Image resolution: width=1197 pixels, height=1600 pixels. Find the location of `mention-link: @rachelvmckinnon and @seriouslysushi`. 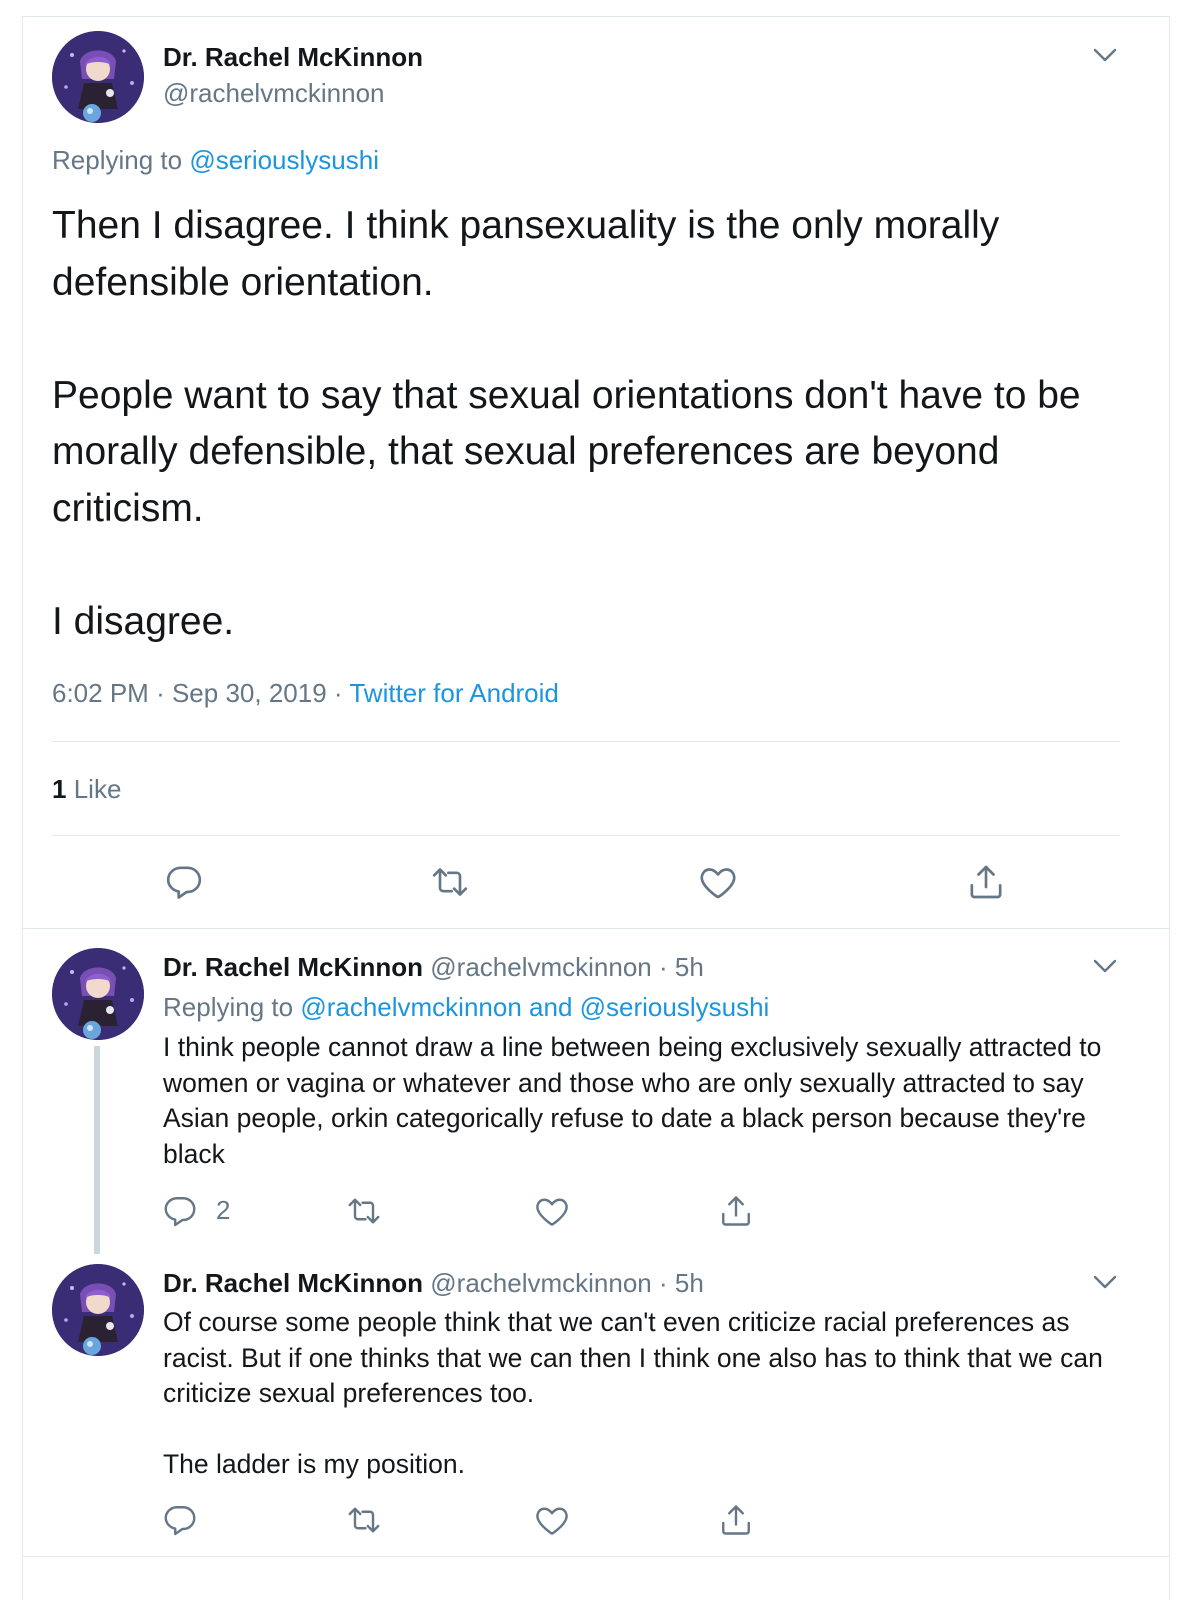

mention-link: @rachelvmckinnon and @seriouslysushi is located at coordinates (534, 1007).